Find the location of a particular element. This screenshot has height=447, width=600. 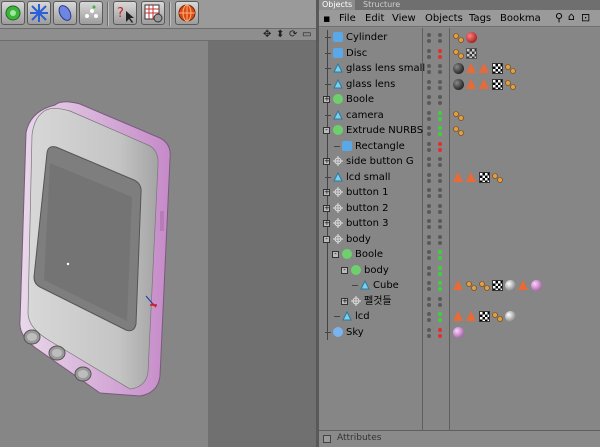

object-row: Cylinder is located at coordinates (459, 38).